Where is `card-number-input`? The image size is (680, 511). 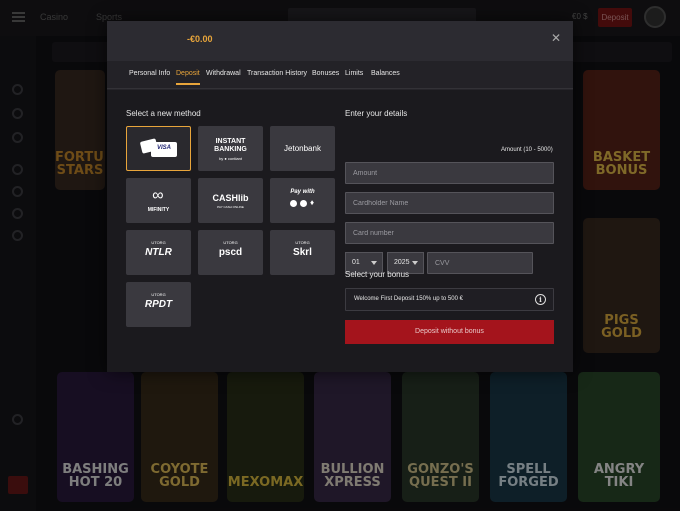
card-number-input is located at coordinates (449, 233).